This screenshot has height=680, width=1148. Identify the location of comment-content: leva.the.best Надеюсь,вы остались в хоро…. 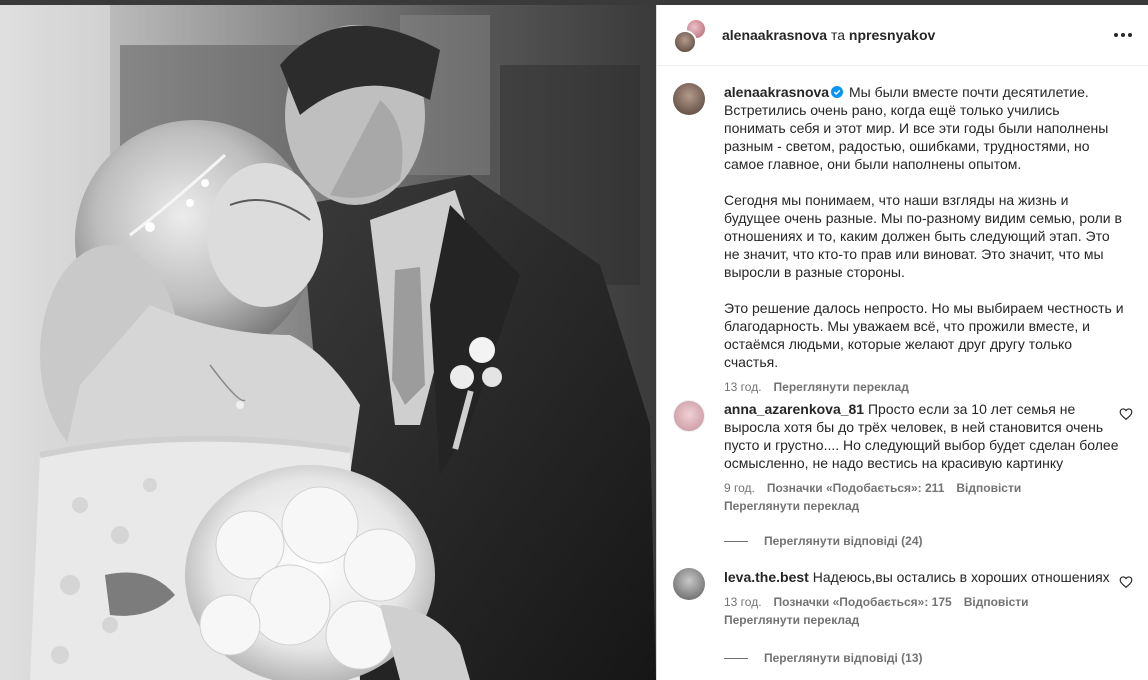
(921, 577).